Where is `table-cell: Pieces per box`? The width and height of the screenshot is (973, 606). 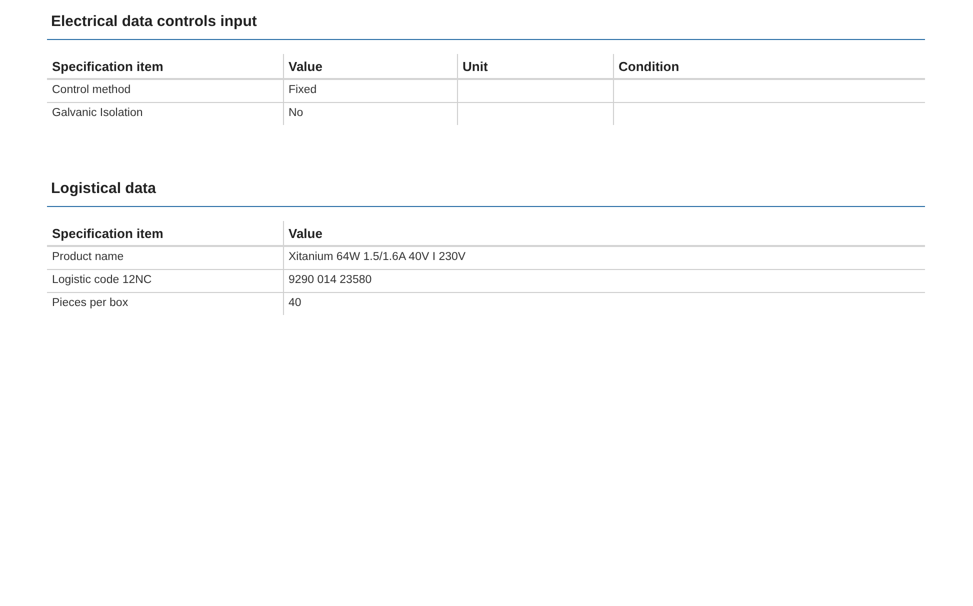 table-cell: Pieces per box is located at coordinates (165, 304).